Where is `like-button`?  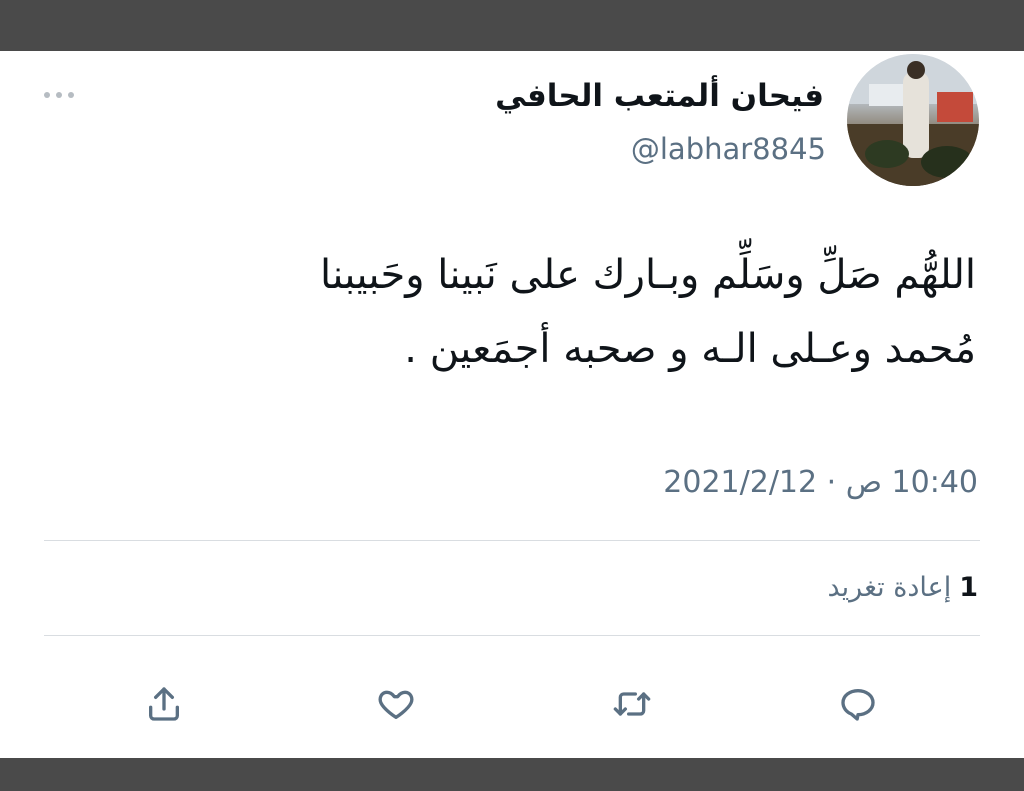 like-button is located at coordinates (396, 704).